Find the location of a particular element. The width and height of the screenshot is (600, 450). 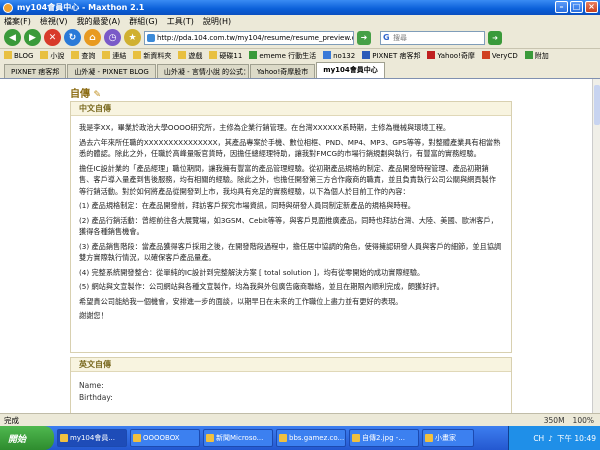

name-label: Name: is located at coordinates (91, 385).